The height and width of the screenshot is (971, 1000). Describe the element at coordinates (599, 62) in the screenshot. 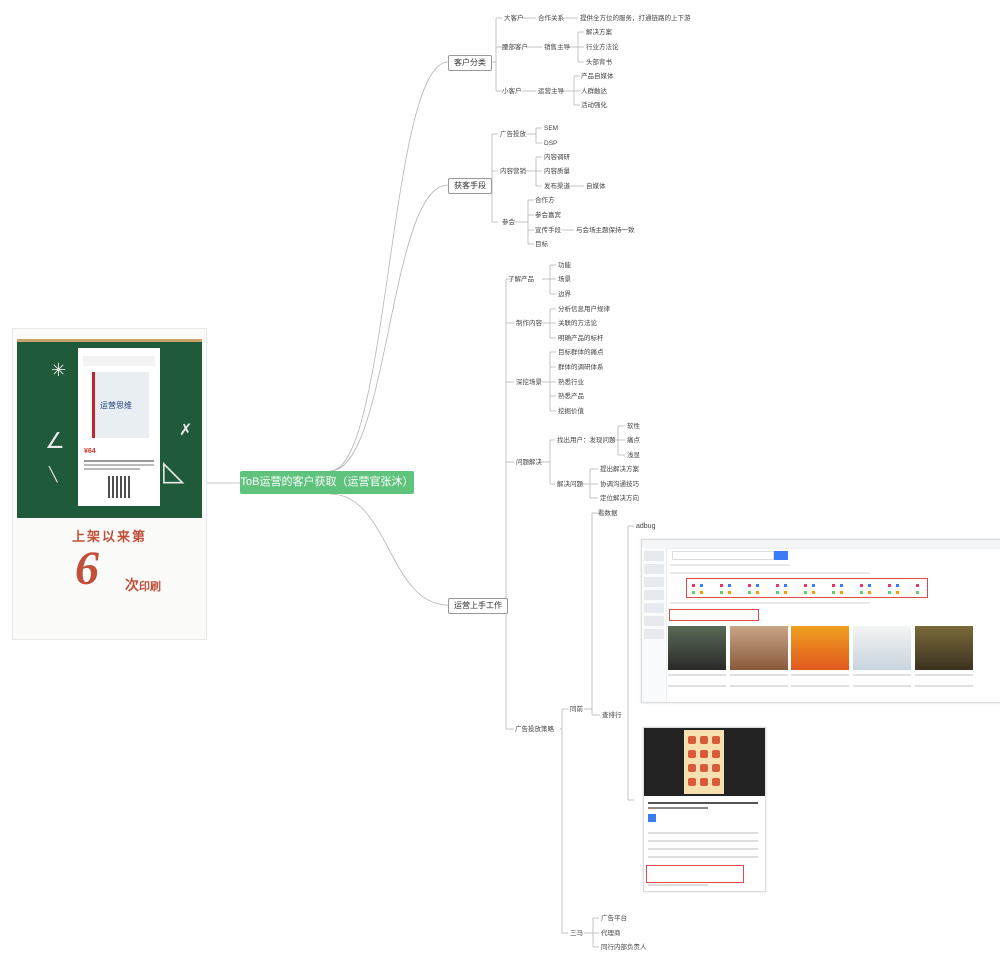

I see `node-mid-item-3: 头部背书` at that location.